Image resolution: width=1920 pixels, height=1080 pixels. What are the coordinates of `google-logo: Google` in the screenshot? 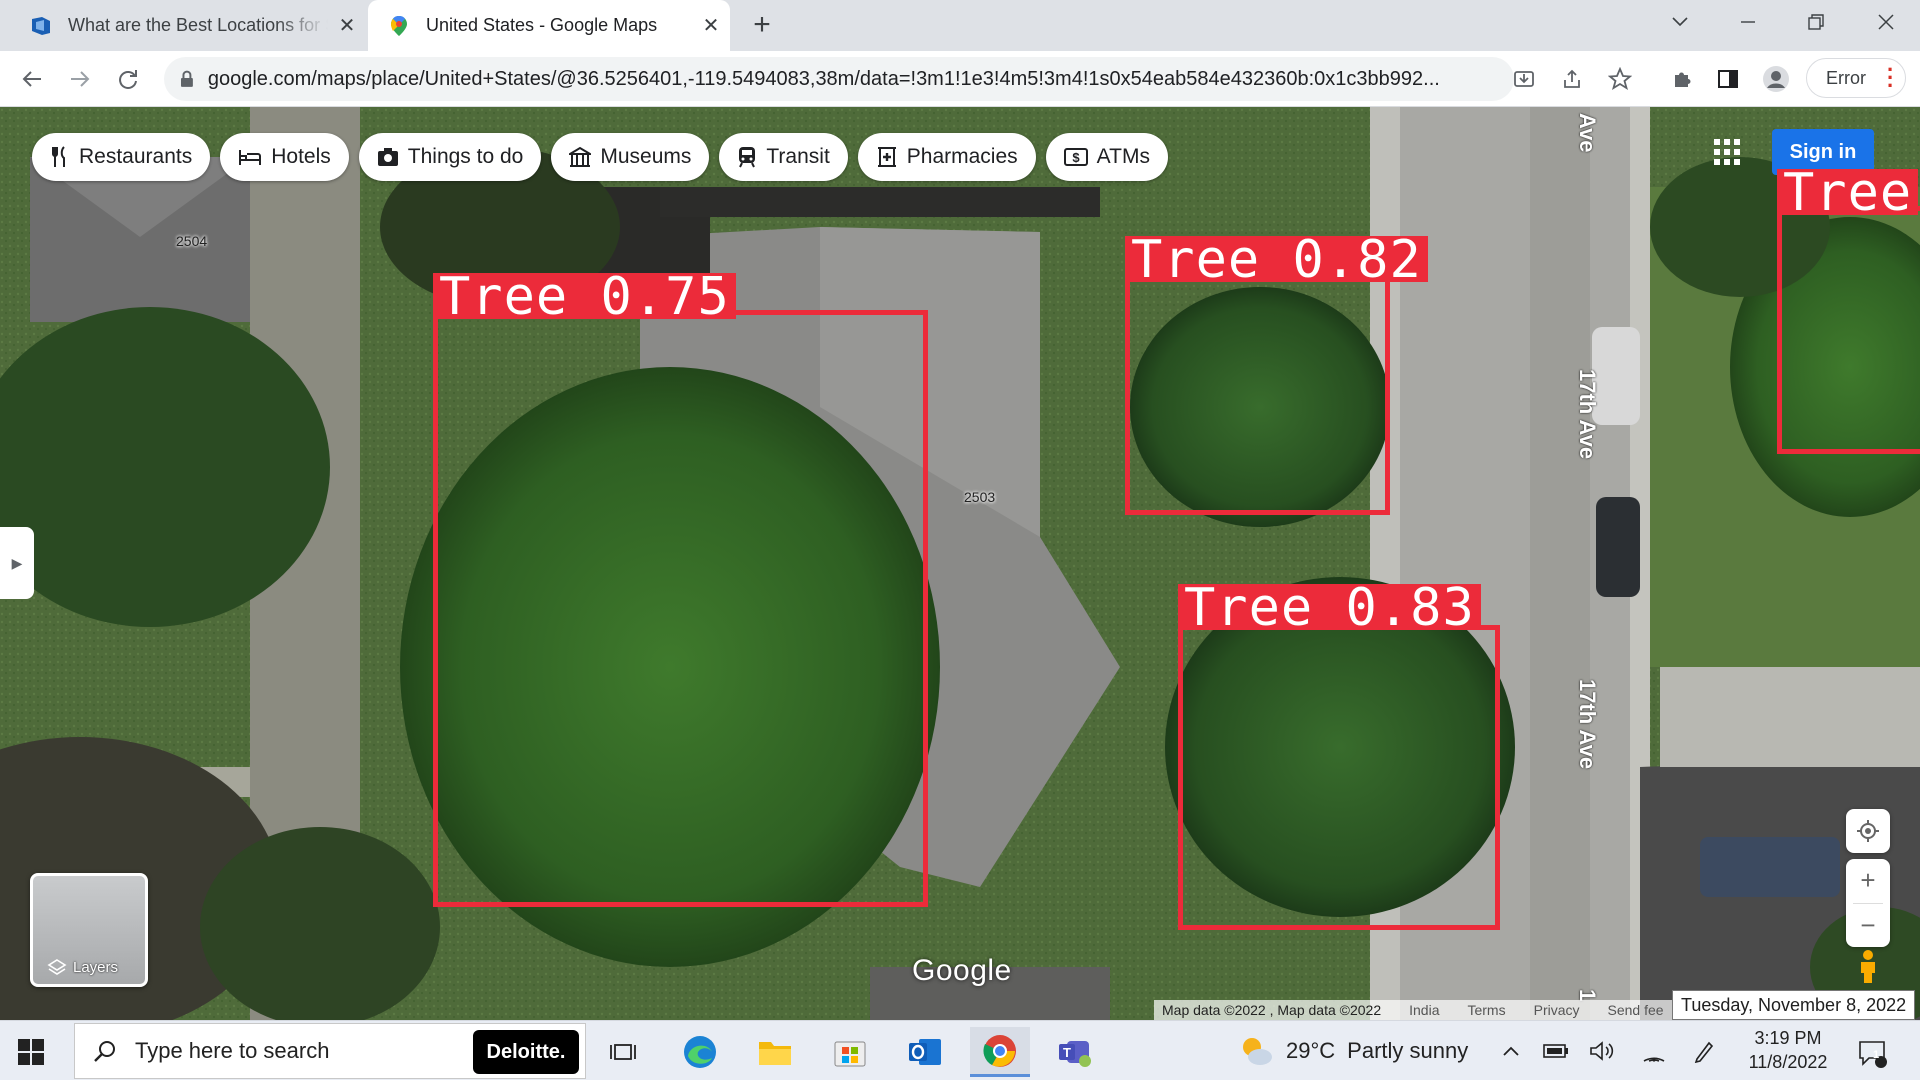 It's located at (962, 970).